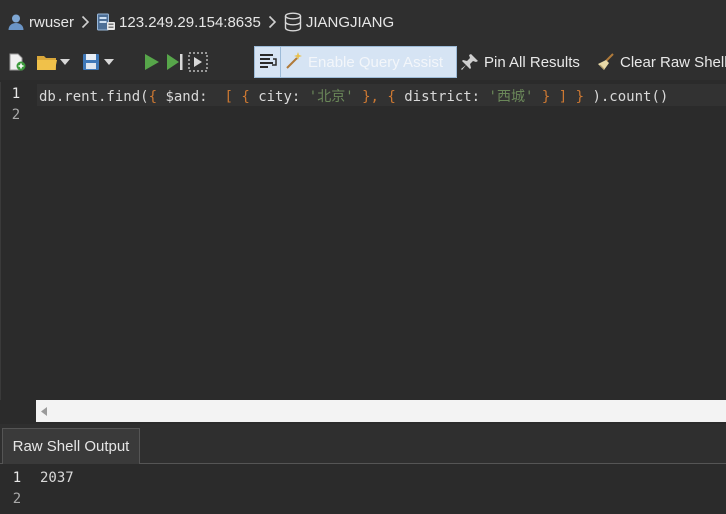 This screenshot has width=726, height=514. I want to click on new-script-button, so click(17, 62).